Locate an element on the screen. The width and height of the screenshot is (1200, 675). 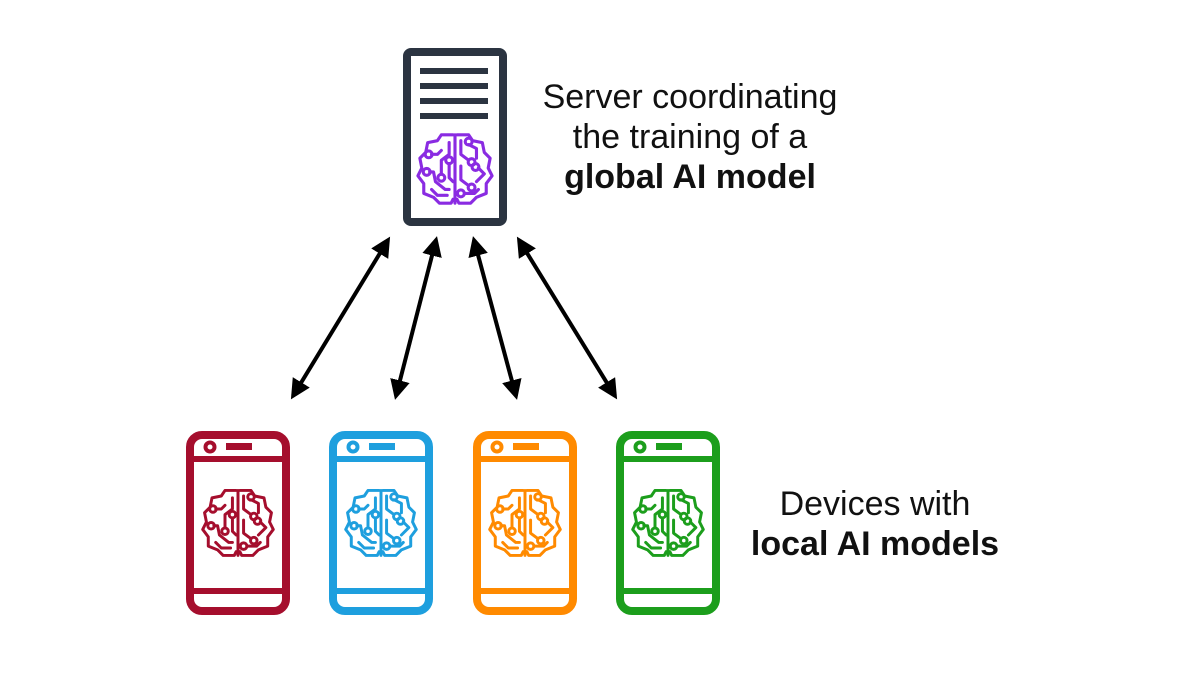
devices-caption-line-1: Devices with is located at coordinates (875, 504).